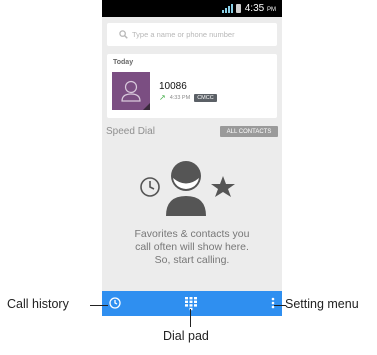 Image resolution: width=377 pixels, height=355 pixels. What do you see at coordinates (186, 336) in the screenshot?
I see `callout-dial-pad: Dial pad` at bounding box center [186, 336].